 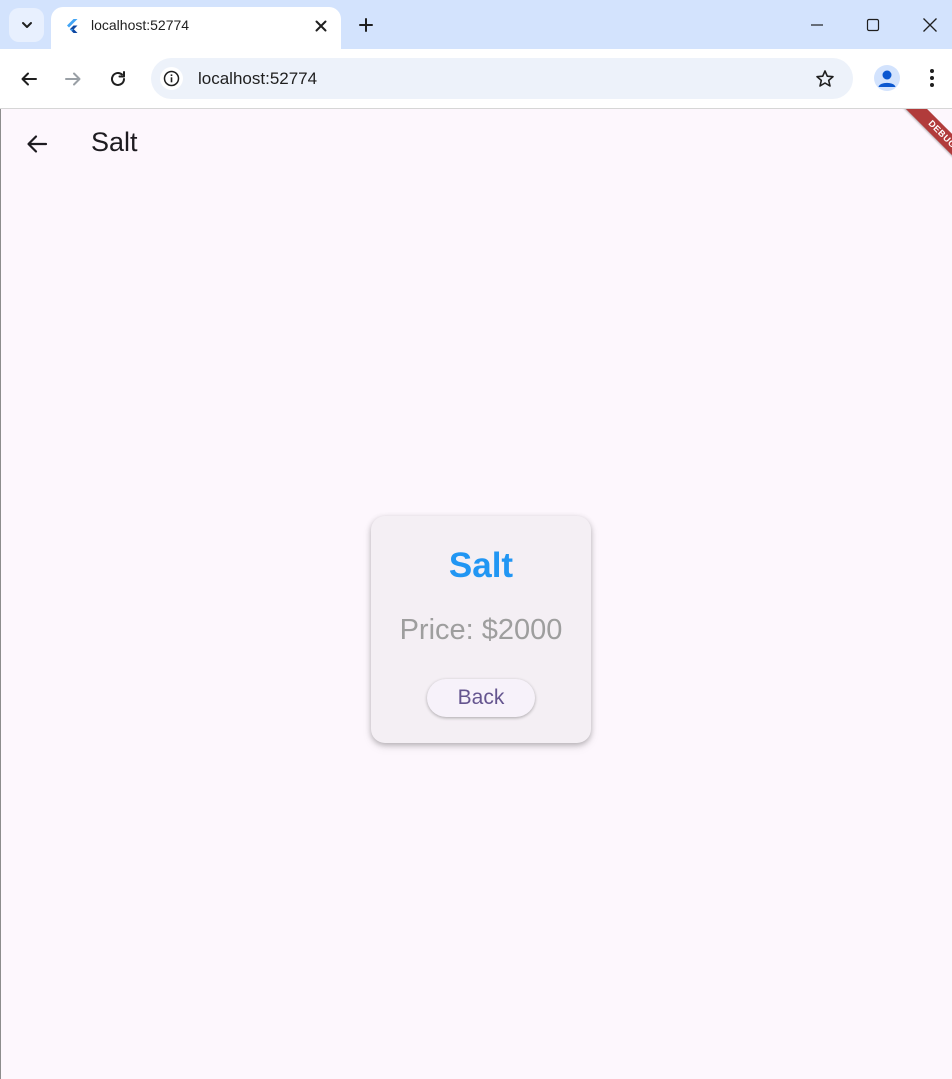 I want to click on minimize-window-button, so click(x=817, y=25).